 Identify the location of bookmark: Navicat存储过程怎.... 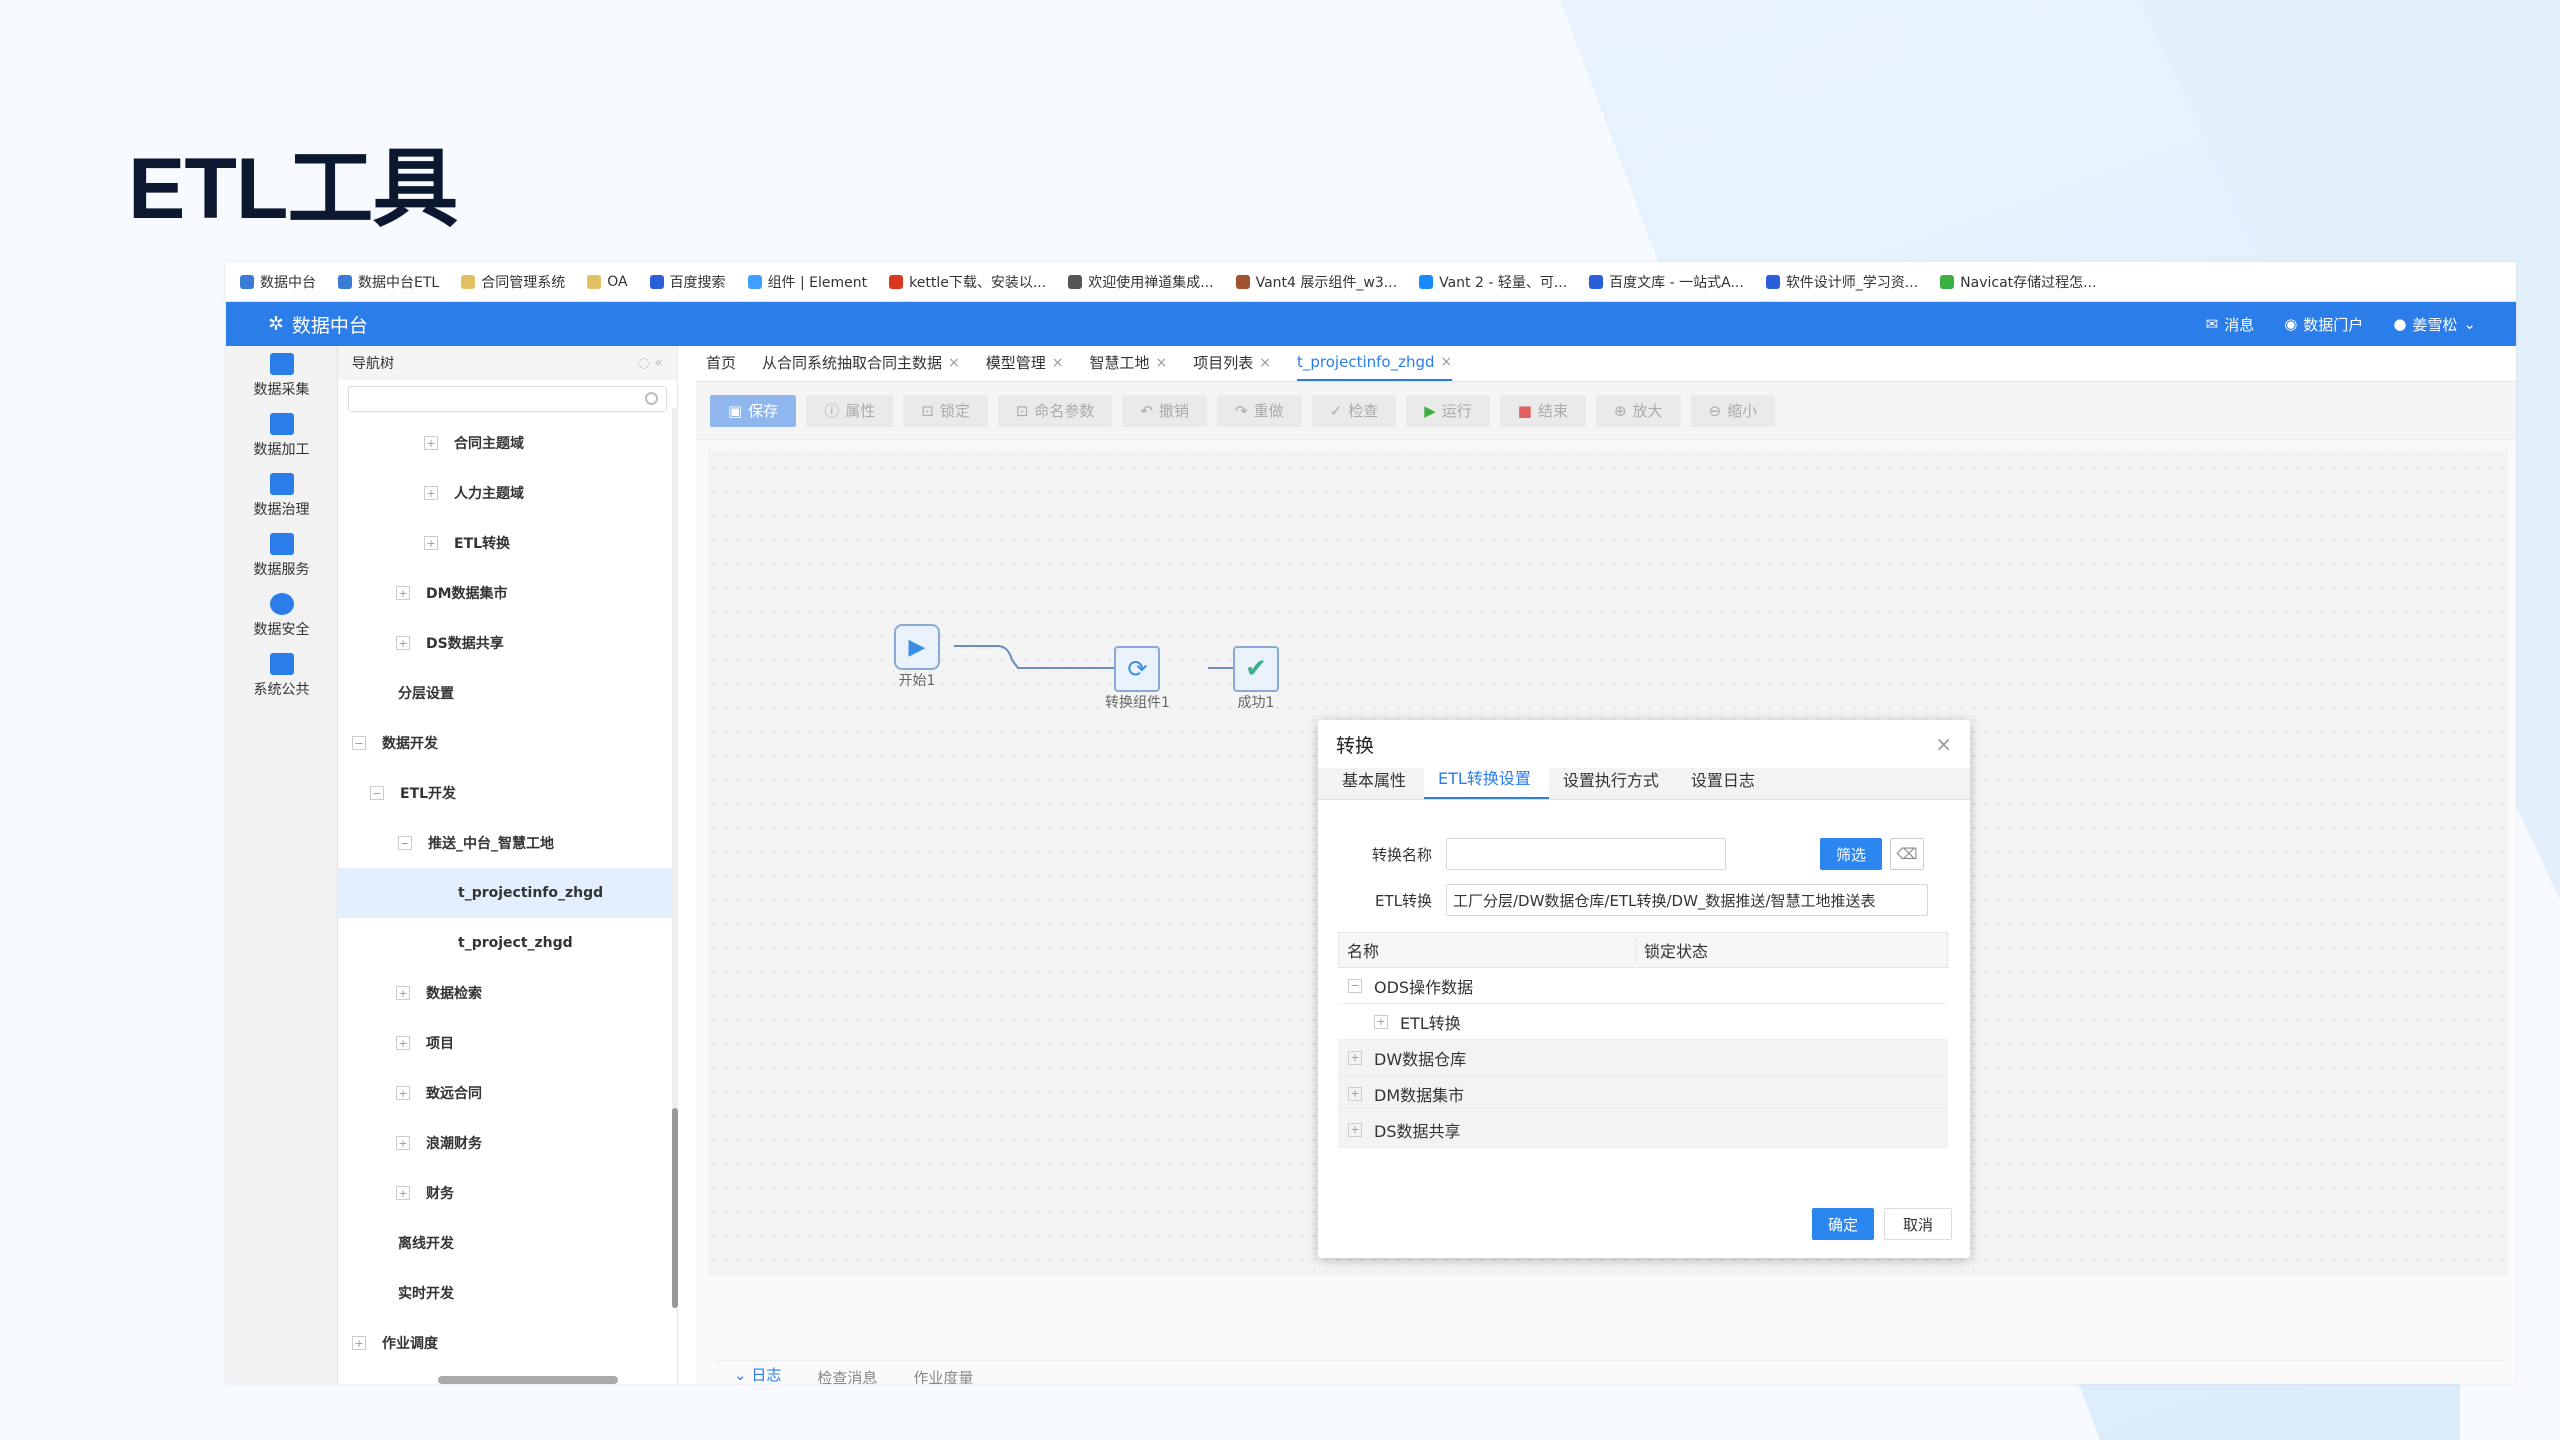
(2018, 282).